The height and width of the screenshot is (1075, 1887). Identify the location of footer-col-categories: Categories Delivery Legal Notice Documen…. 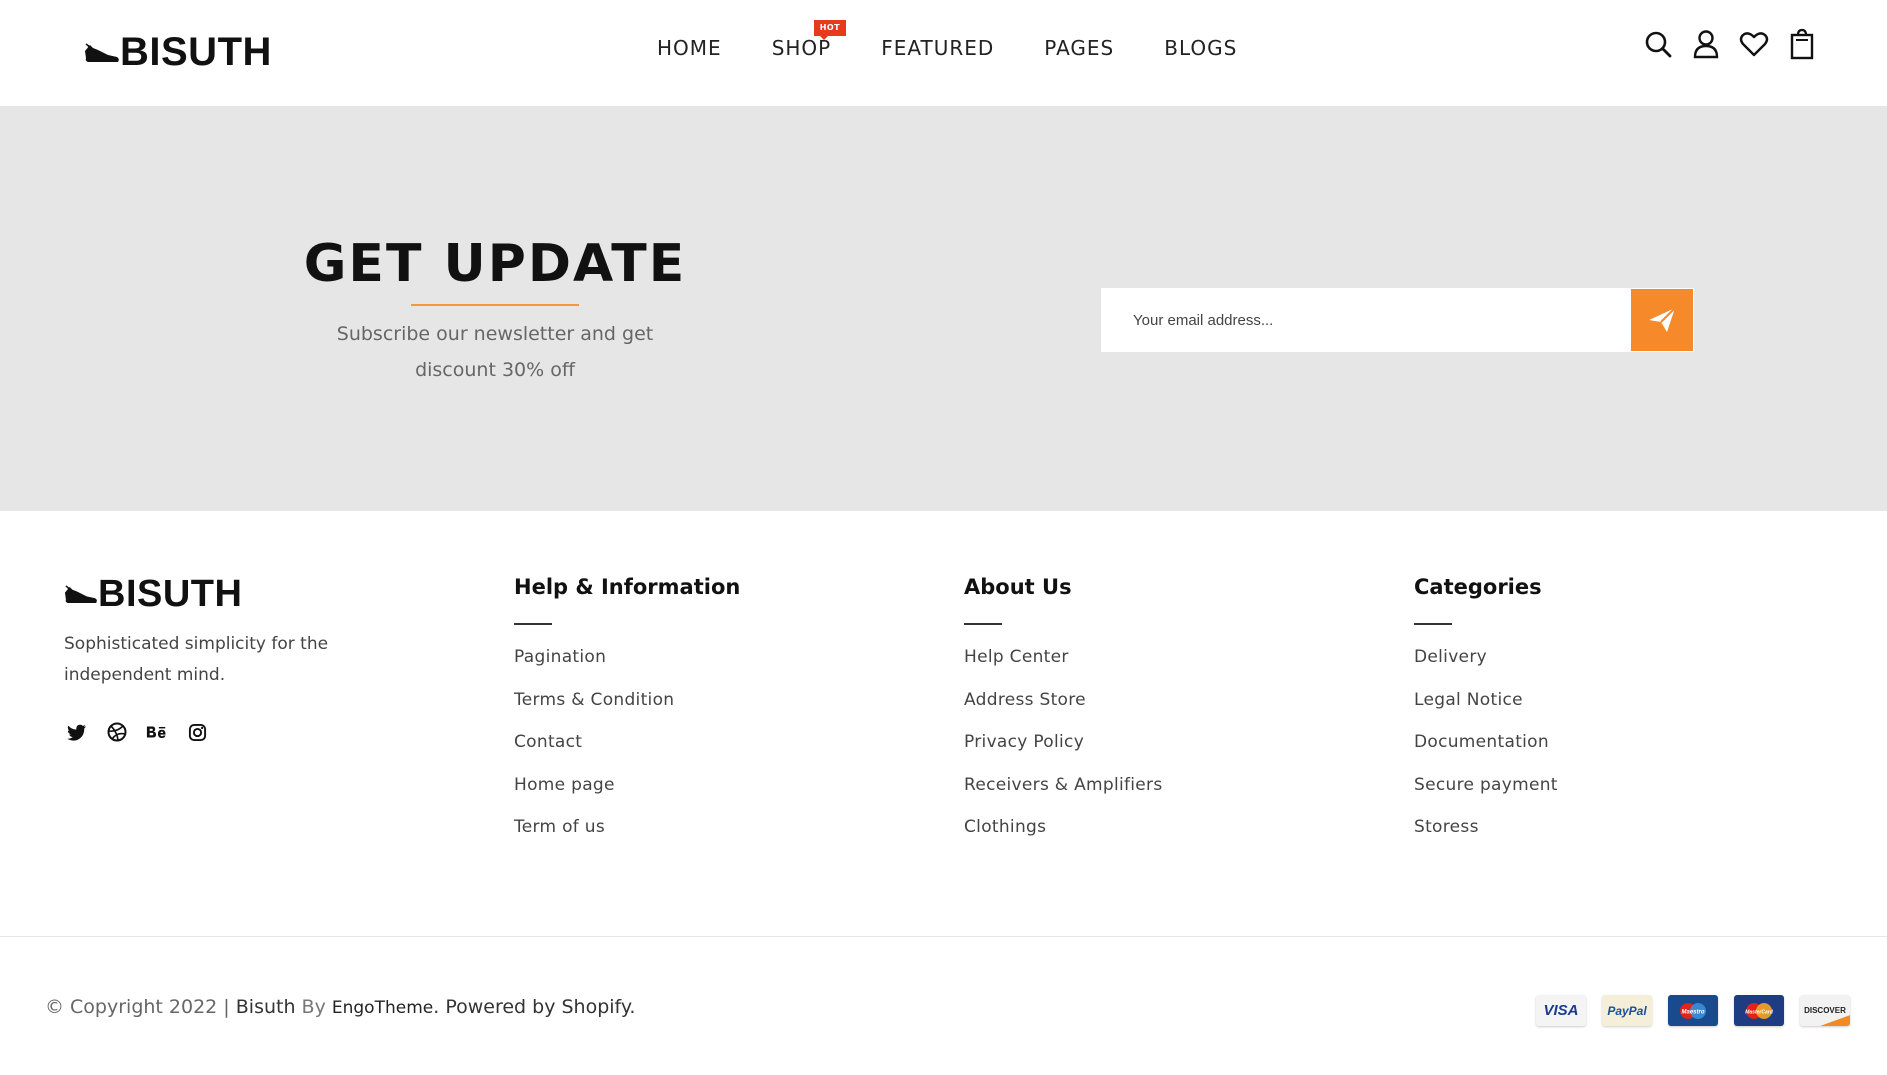
(1486, 716).